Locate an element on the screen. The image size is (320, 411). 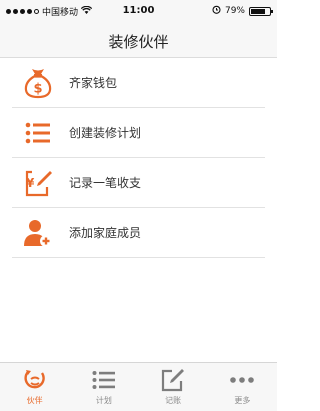
tab-plan: 计划 is located at coordinates (103, 387).